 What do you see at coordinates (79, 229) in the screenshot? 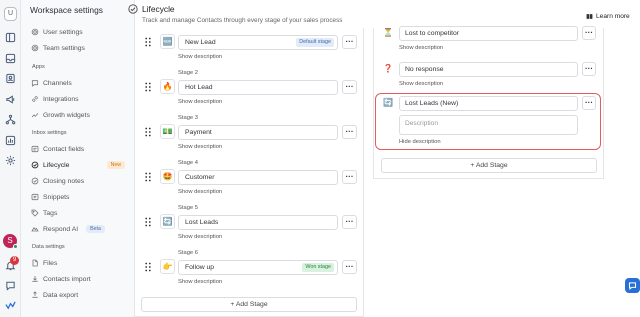
I see `sidebar-item-respond-ai: Respond AI Beta` at bounding box center [79, 229].